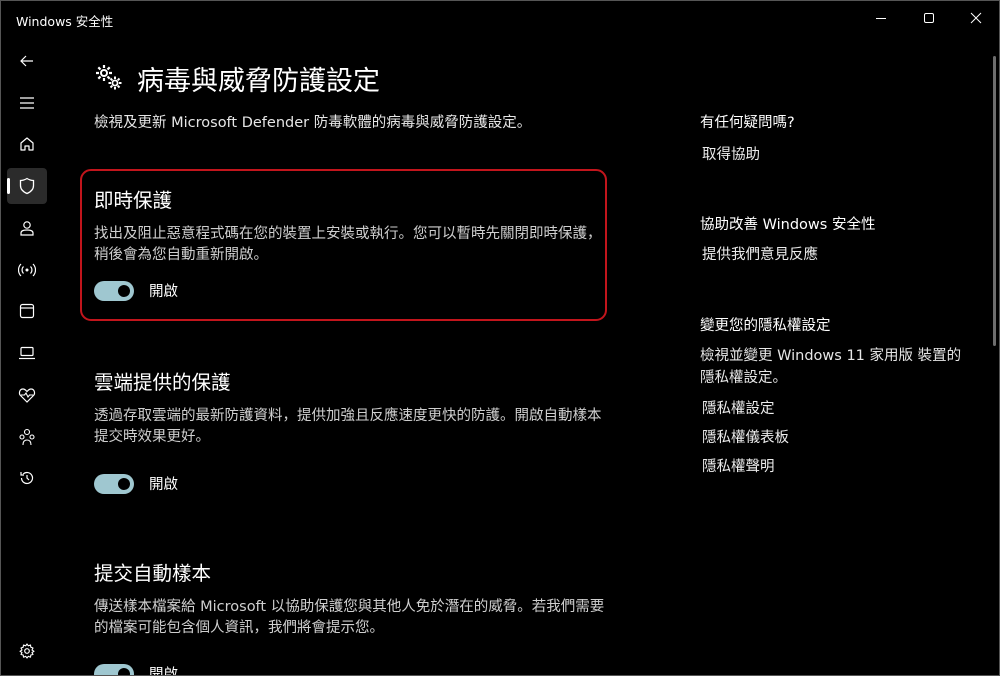 This screenshot has height=676, width=1000. I want to click on home-icon, so click(27, 144).